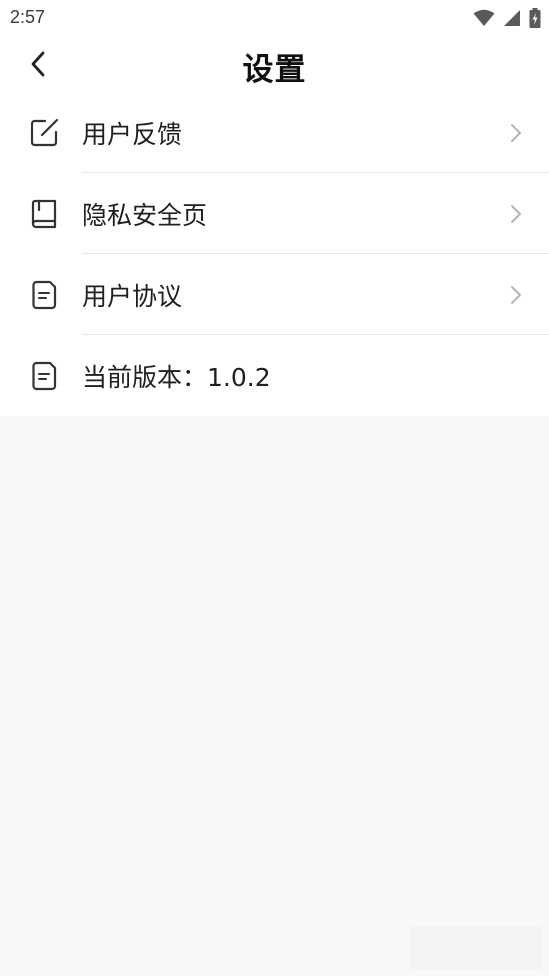 Image resolution: width=549 pixels, height=976 pixels. What do you see at coordinates (274, 70) in the screenshot?
I see `page-title: 设置` at bounding box center [274, 70].